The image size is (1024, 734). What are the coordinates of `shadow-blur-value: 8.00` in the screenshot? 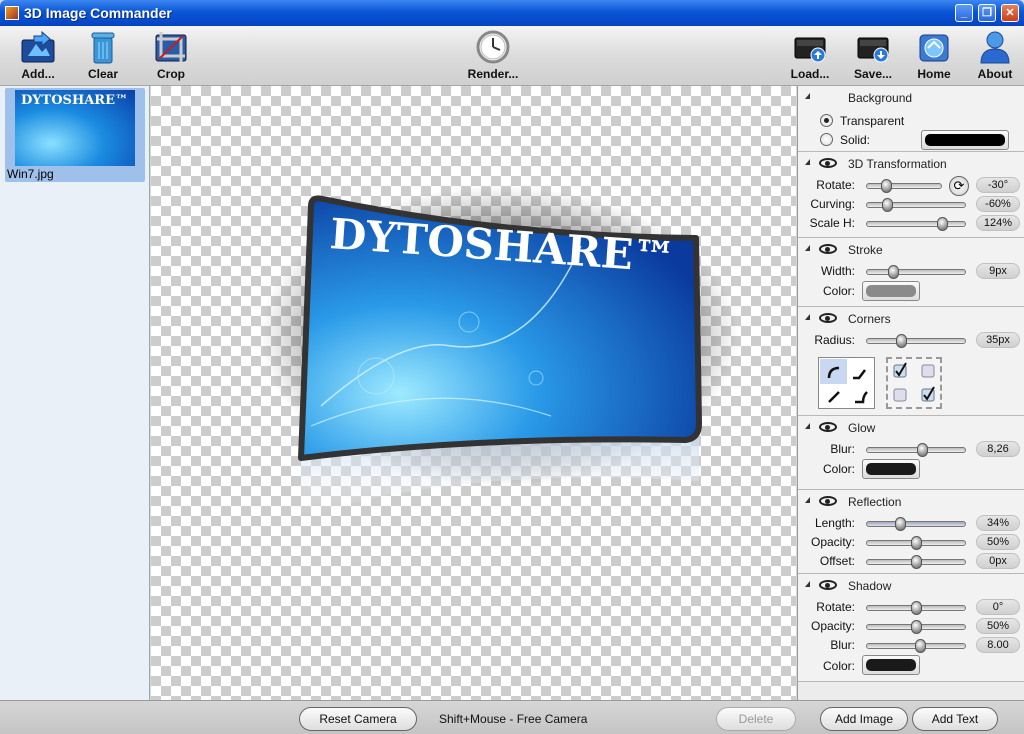 It's located at (998, 645).